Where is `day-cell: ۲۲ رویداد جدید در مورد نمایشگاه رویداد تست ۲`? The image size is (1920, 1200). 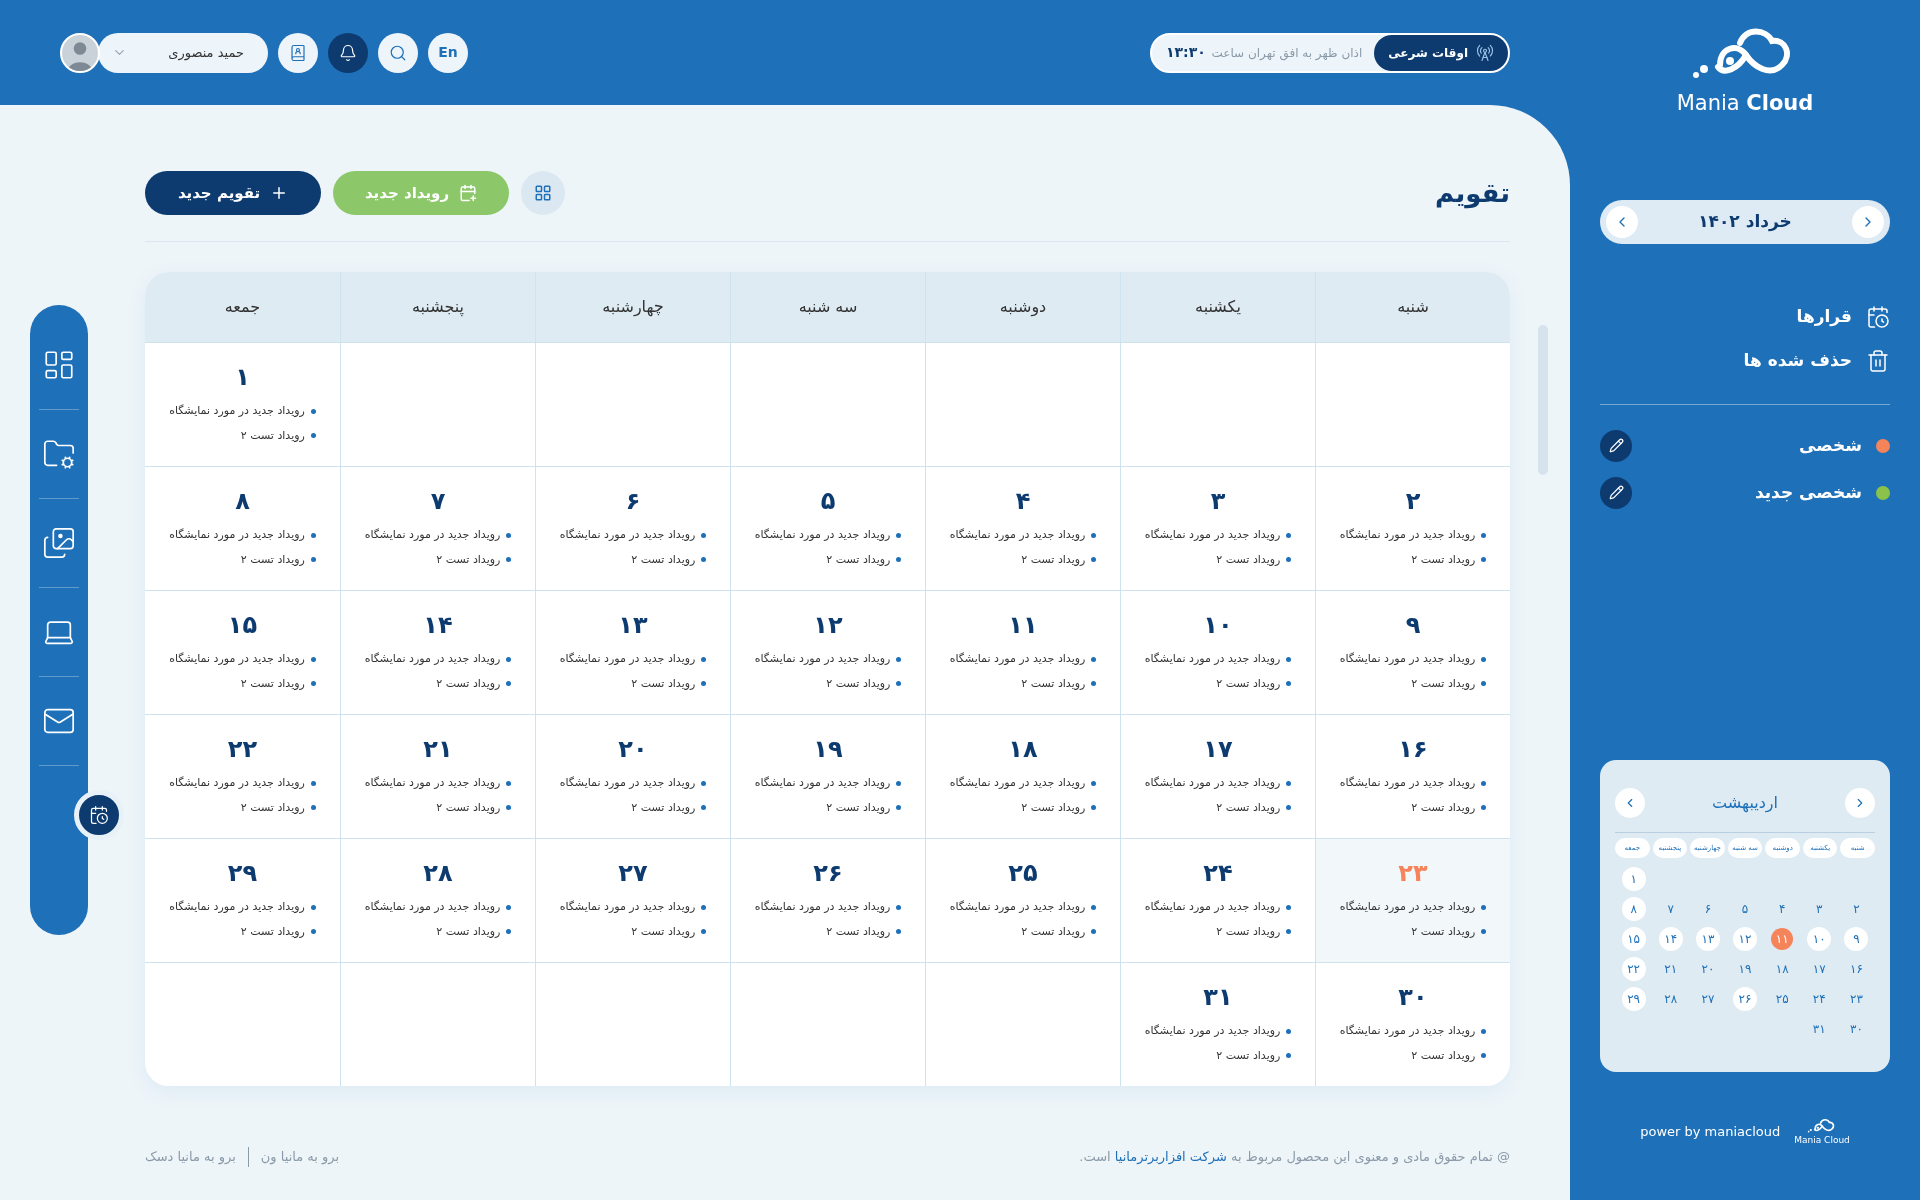 day-cell: ۲۲ رویداد جدید در مورد نمایشگاه رویداد تست ۲ is located at coordinates (242, 776).